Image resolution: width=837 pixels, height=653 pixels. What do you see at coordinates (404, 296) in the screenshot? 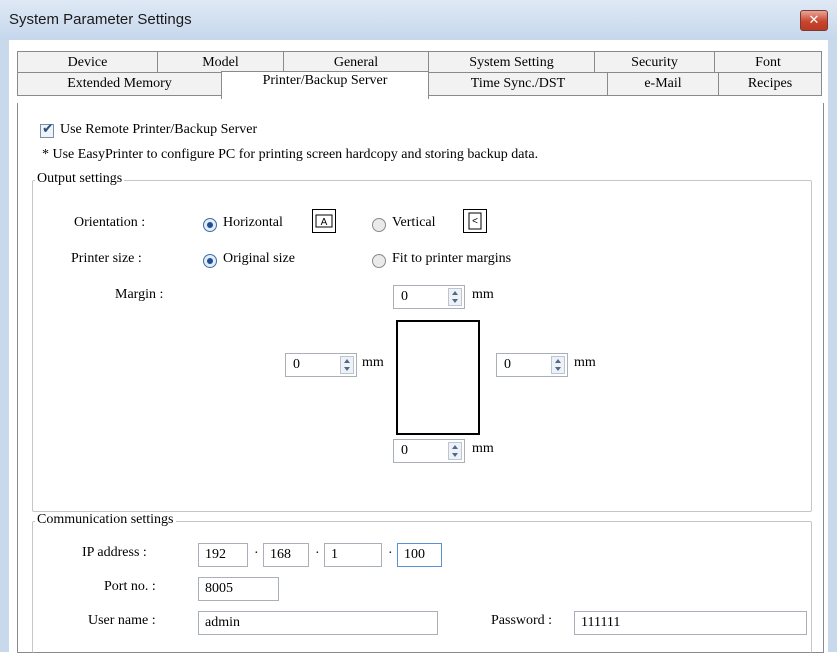
I see `margin-top-value: 0` at bounding box center [404, 296].